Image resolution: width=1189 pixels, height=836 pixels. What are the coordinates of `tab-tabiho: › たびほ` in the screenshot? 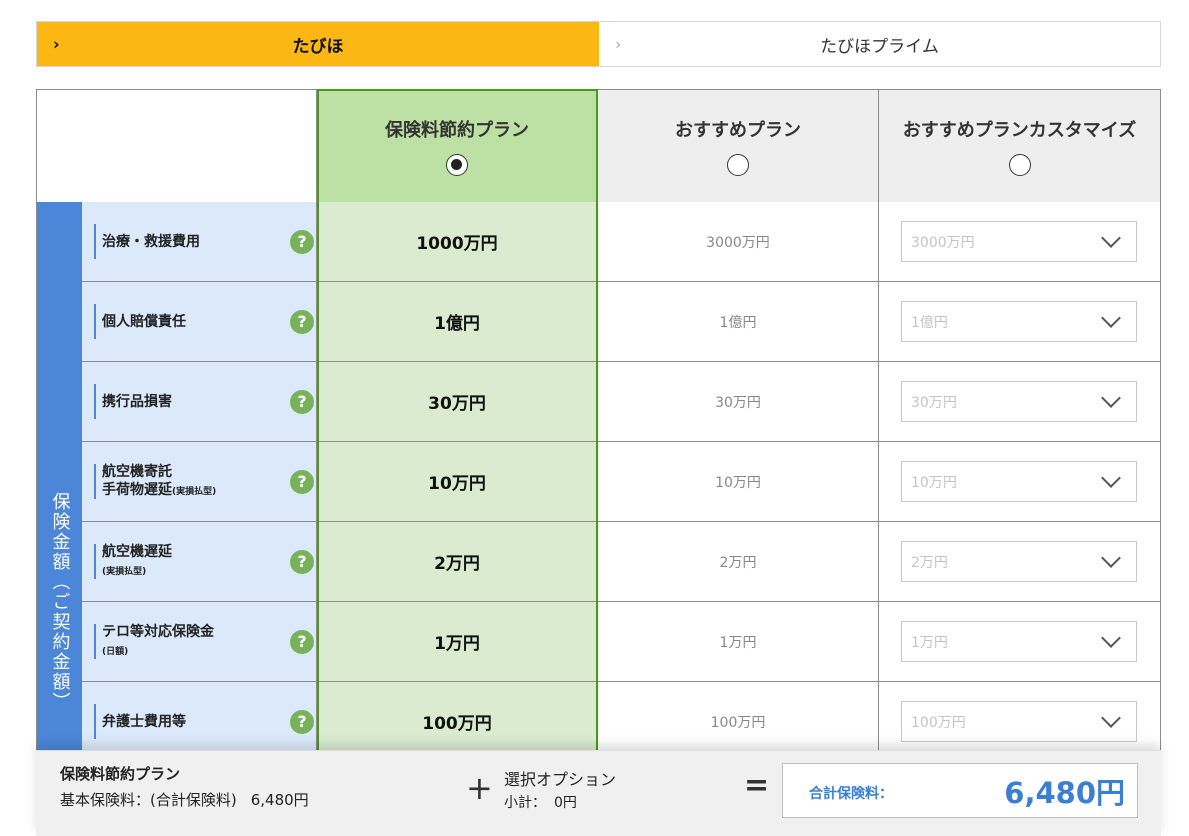 It's located at (318, 44).